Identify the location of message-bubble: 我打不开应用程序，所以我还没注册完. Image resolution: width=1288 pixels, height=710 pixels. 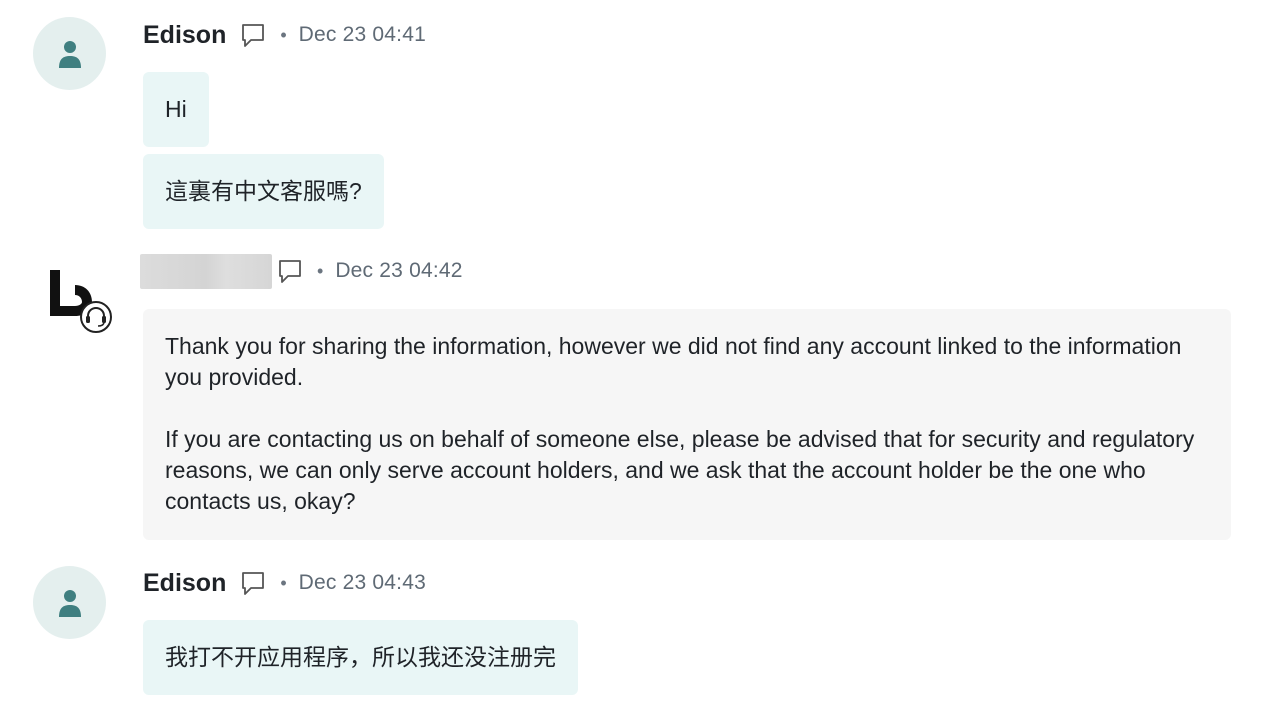
(360, 657).